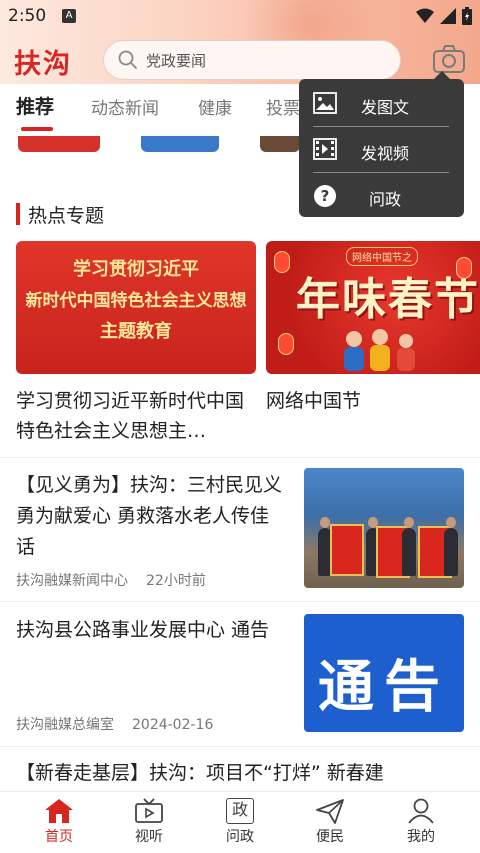 The height and width of the screenshot is (853, 480). What do you see at coordinates (59, 837) in the screenshot?
I see `nav-label: 首页` at bounding box center [59, 837].